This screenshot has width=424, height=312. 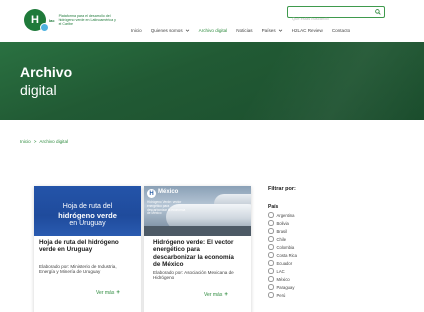 I want to click on nav-label: Archivo digital, so click(x=213, y=30).